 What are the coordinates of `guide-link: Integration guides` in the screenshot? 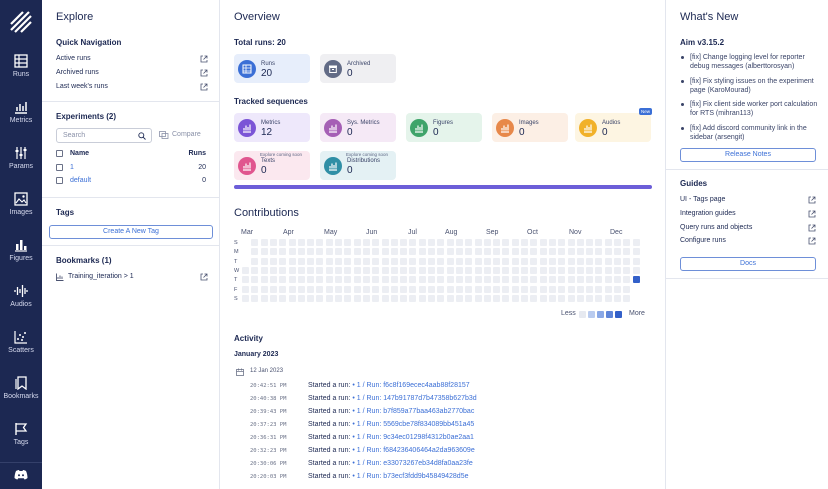 It's located at (748, 214).